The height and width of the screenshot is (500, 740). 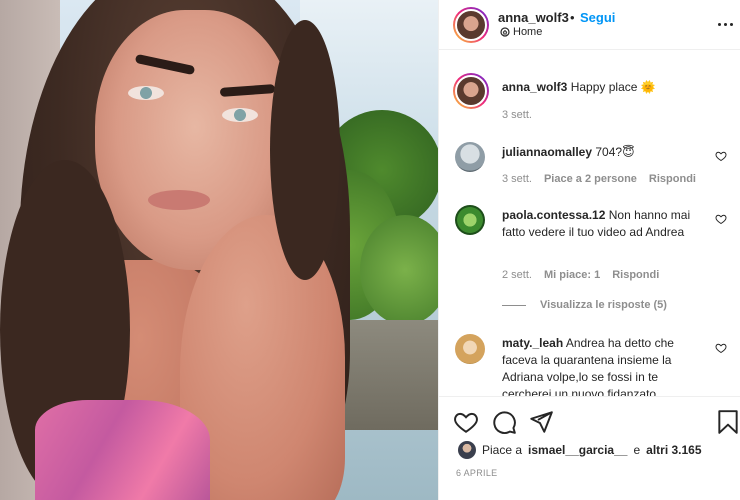 I want to click on likes-summary: Piace a ismael__garcia__ e altri 3.165, so click(x=580, y=450).